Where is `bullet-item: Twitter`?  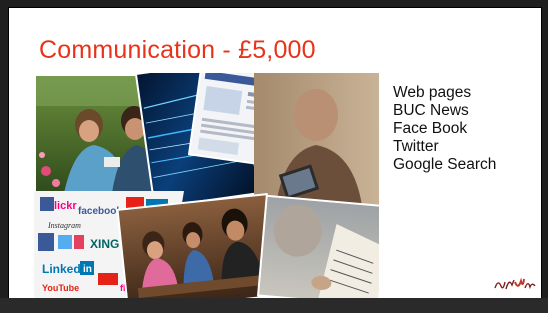
bullet-item: Twitter is located at coordinates (416, 146).